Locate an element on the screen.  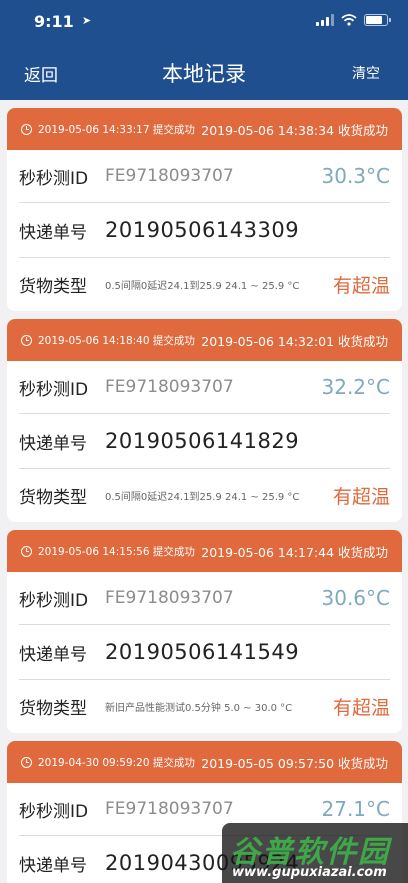
navigation-bar: 返回 本地记录 清空 is located at coordinates (204, 72).